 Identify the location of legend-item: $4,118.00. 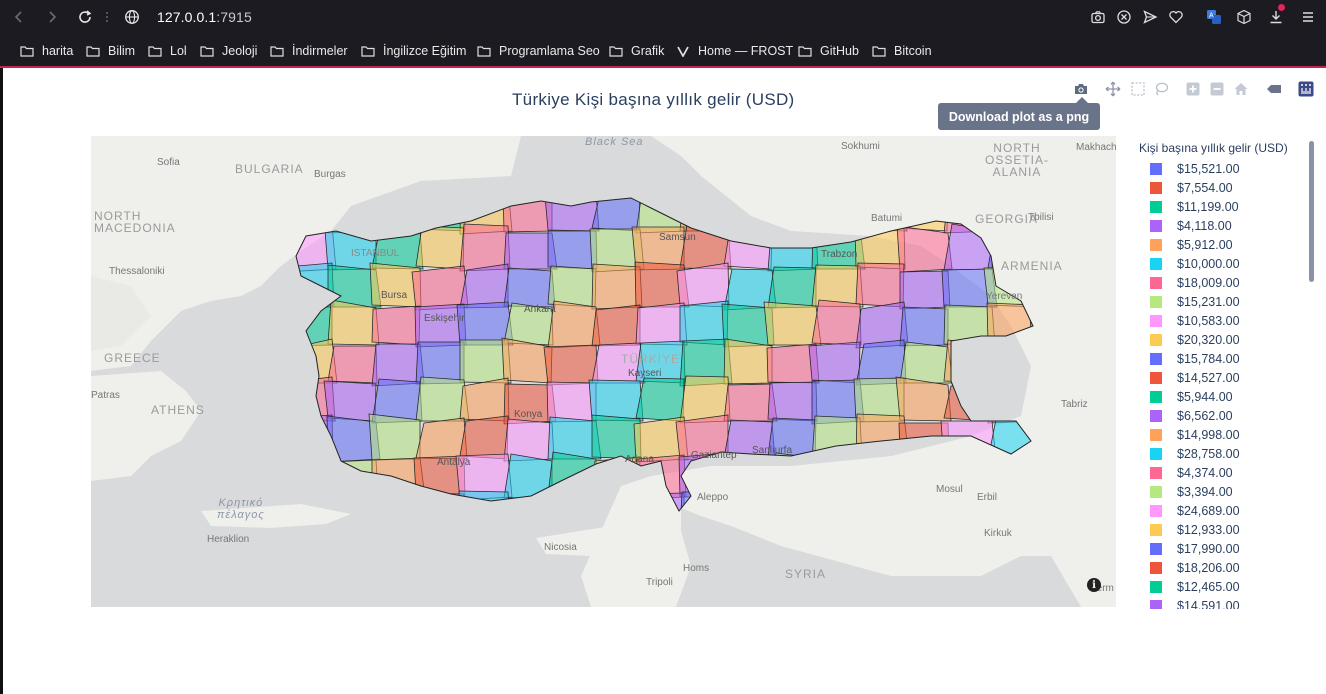
(1221, 225).